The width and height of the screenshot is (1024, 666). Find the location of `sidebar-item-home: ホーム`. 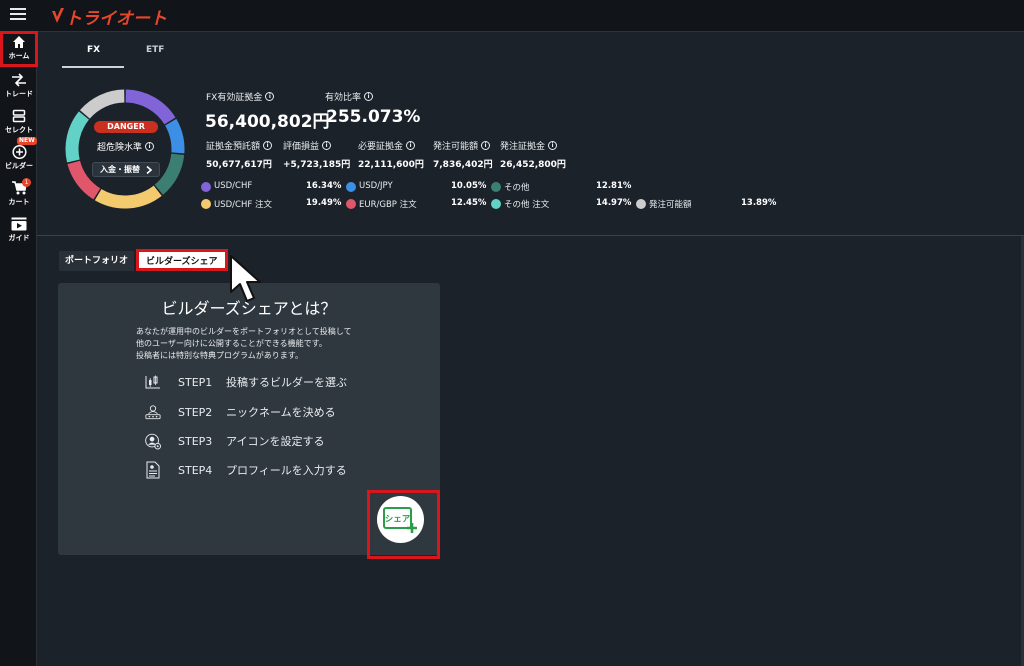

sidebar-item-home: ホーム is located at coordinates (19, 49).